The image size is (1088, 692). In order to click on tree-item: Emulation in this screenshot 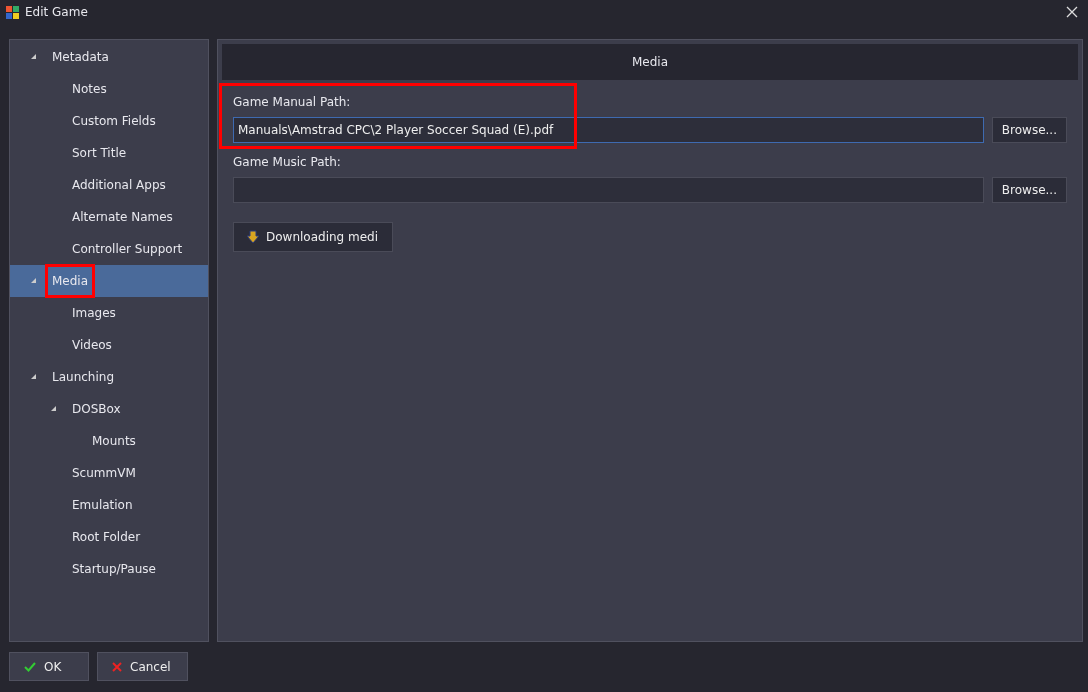, I will do `click(109, 505)`.